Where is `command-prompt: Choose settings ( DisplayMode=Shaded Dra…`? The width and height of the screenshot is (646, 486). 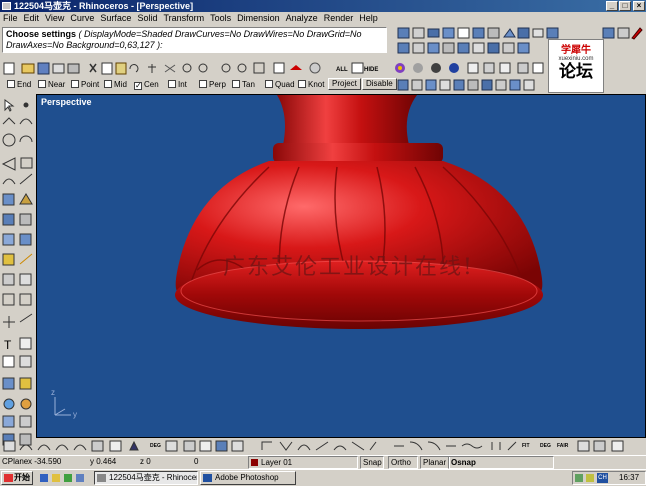 command-prompt: Choose settings ( DisplayMode=Shaded Dra… is located at coordinates (194, 40).